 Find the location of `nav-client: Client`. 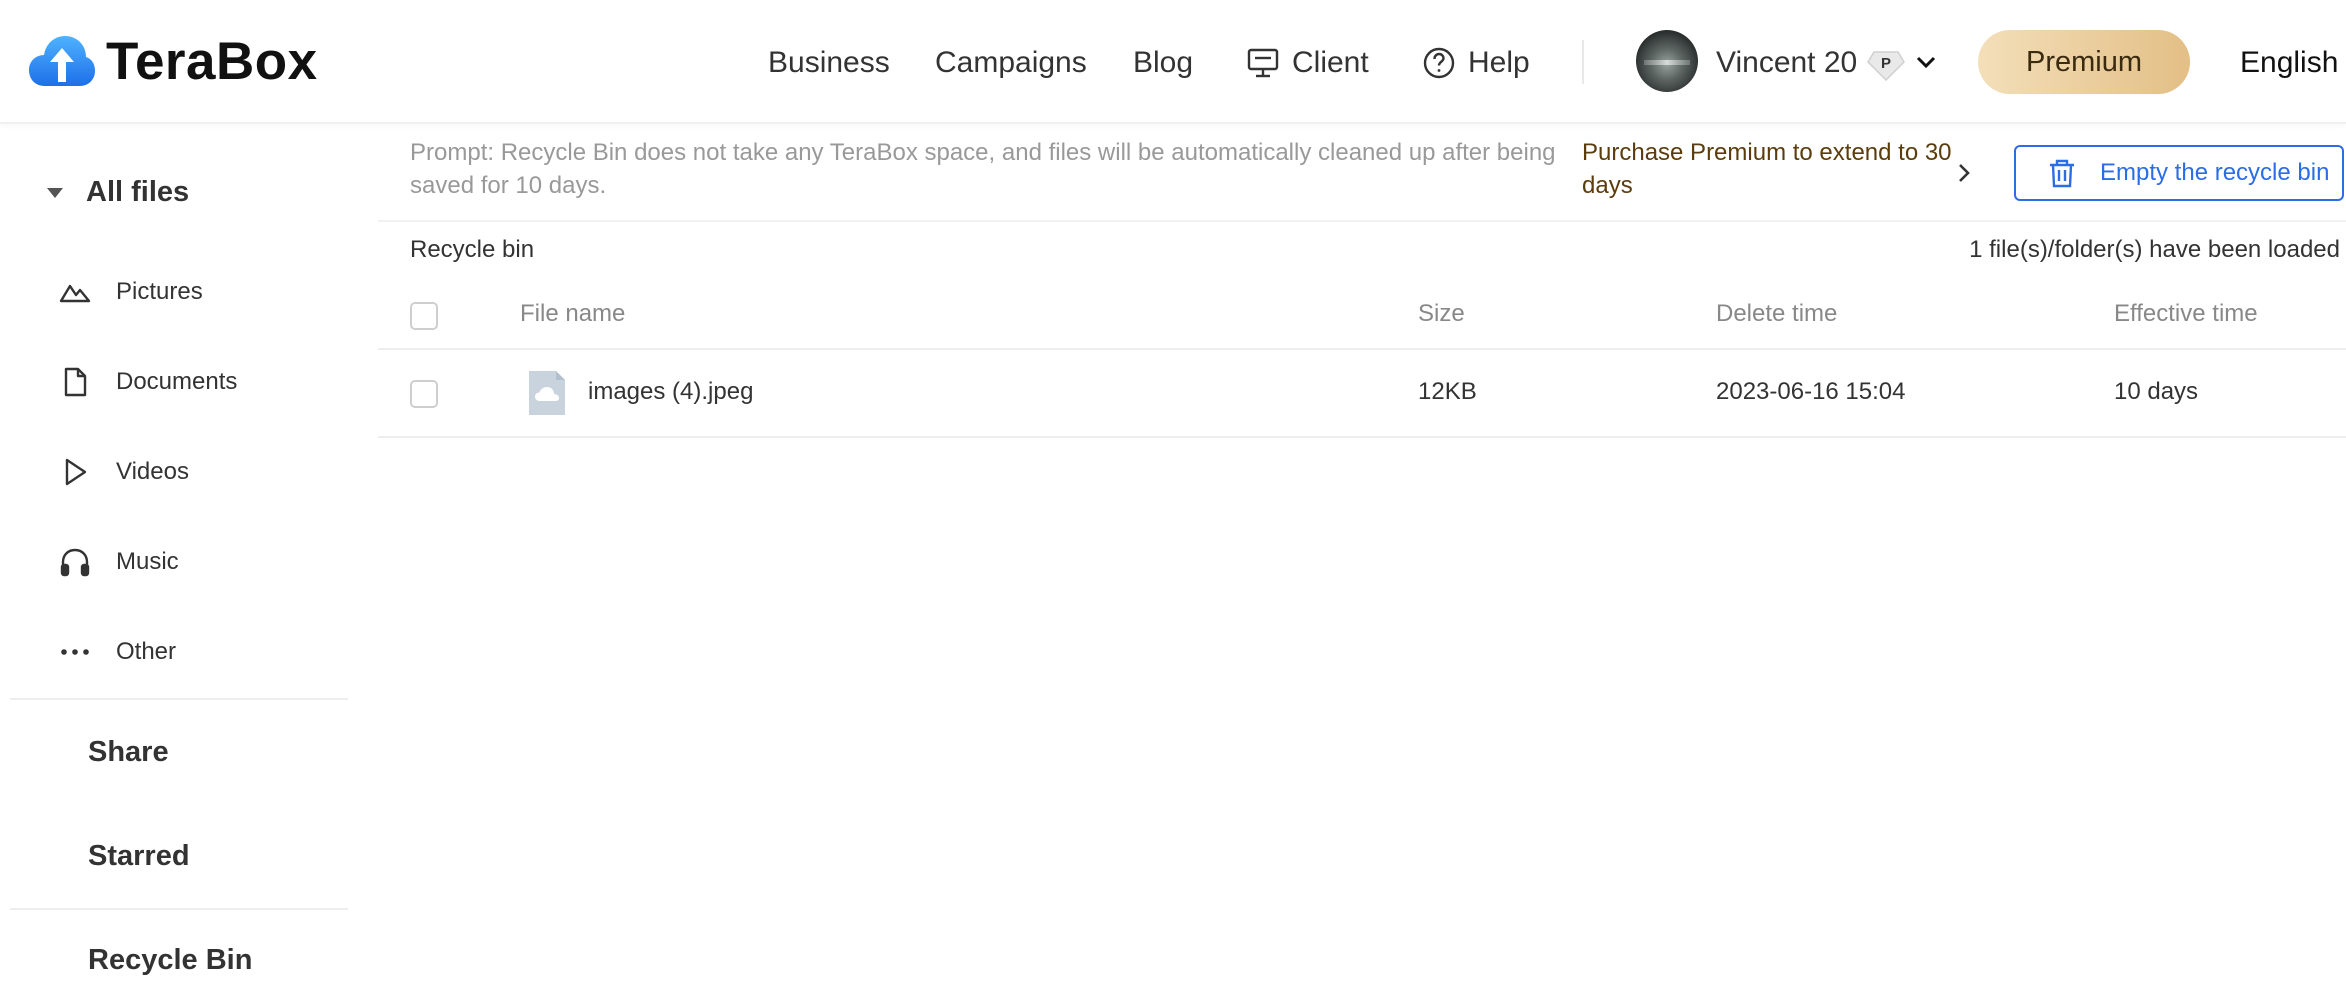

nav-client: Client is located at coordinates (1307, 63).